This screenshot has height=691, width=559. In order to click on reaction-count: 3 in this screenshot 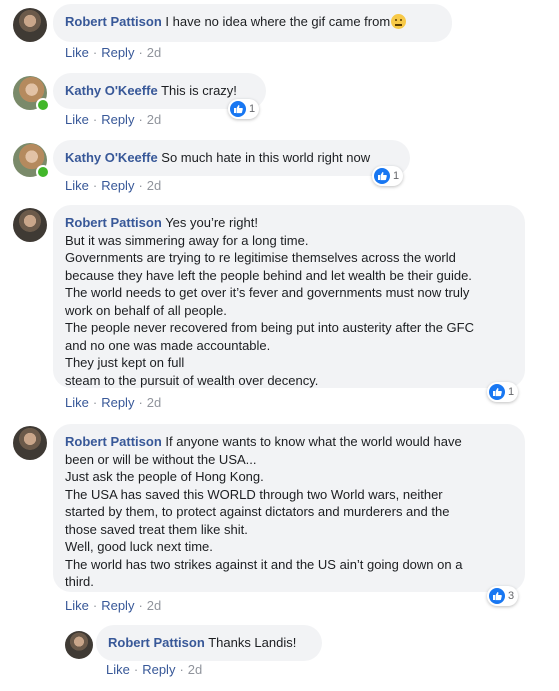, I will do `click(511, 596)`.